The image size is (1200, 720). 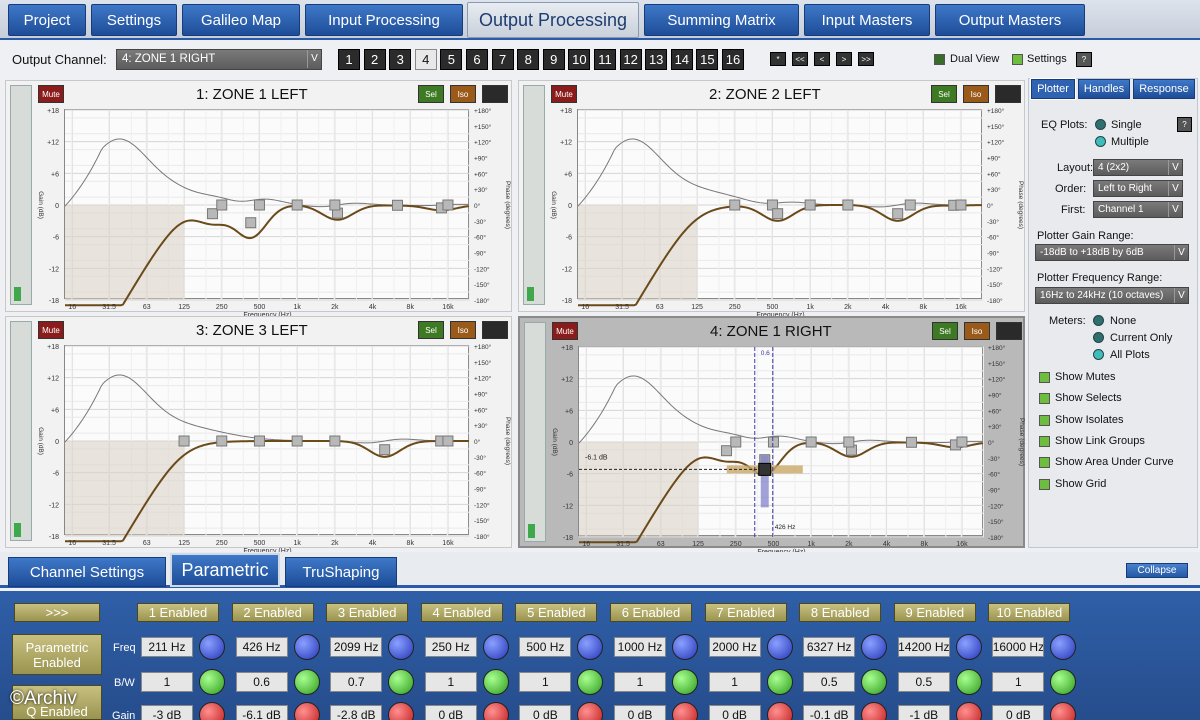 What do you see at coordinates (451, 59) in the screenshot?
I see `channel-button-5: 5` at bounding box center [451, 59].